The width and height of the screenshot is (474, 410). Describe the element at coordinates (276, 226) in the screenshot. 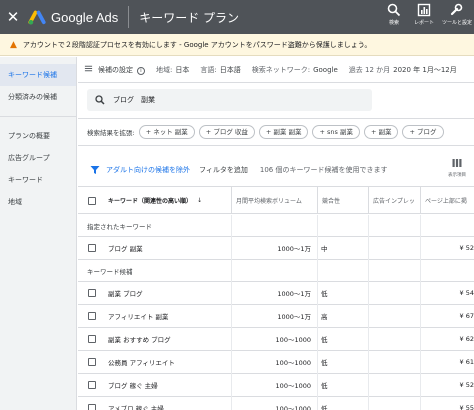

I see `provided-keywords-section: 指定されたキーワード` at that location.